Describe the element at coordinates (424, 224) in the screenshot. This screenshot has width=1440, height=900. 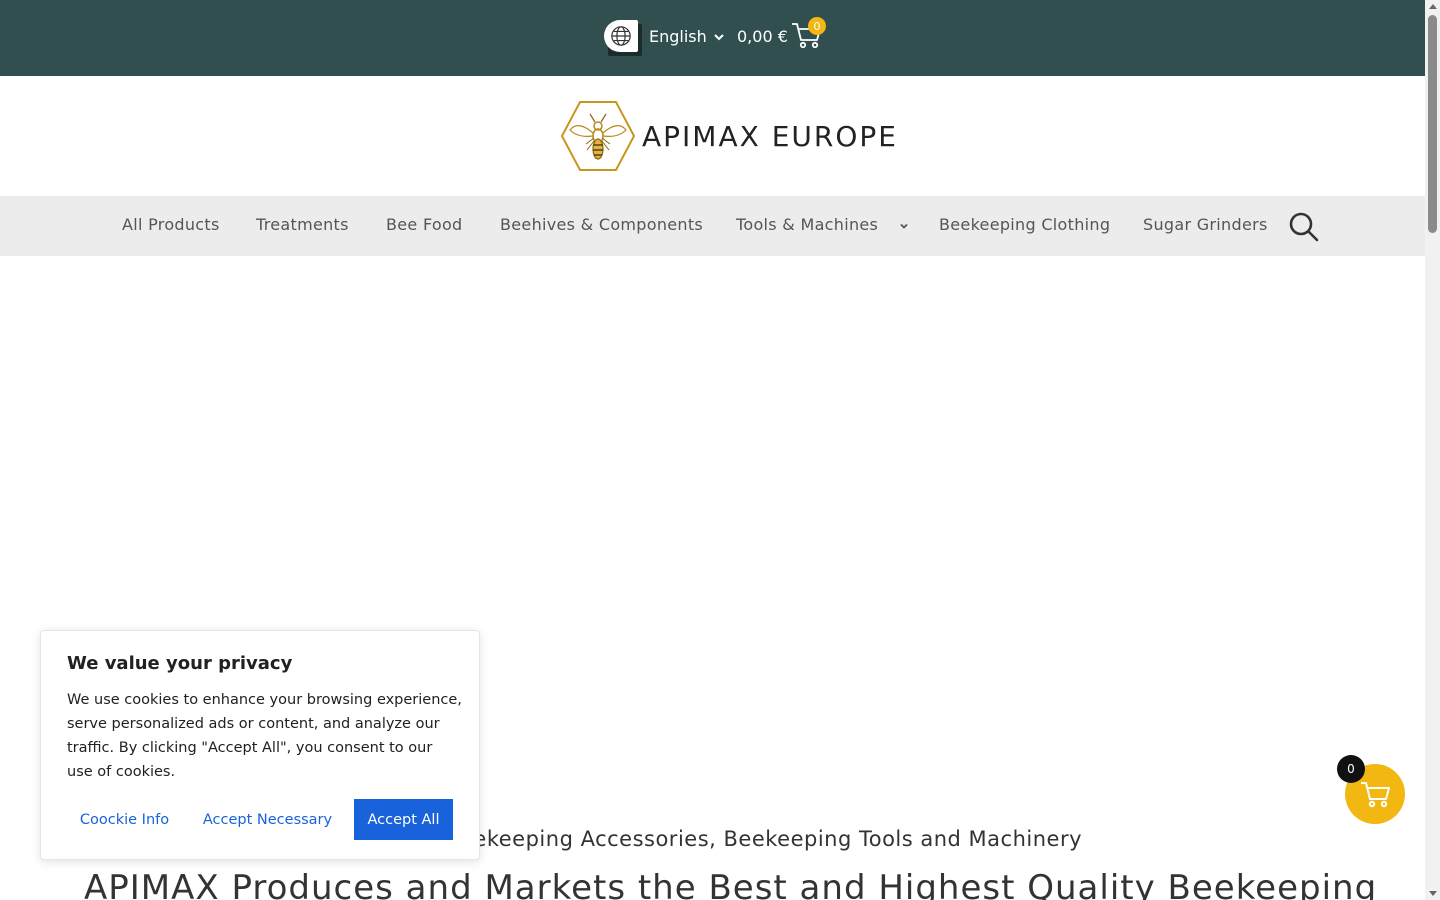
I see `nav-item-bee-food: Bee Food` at that location.